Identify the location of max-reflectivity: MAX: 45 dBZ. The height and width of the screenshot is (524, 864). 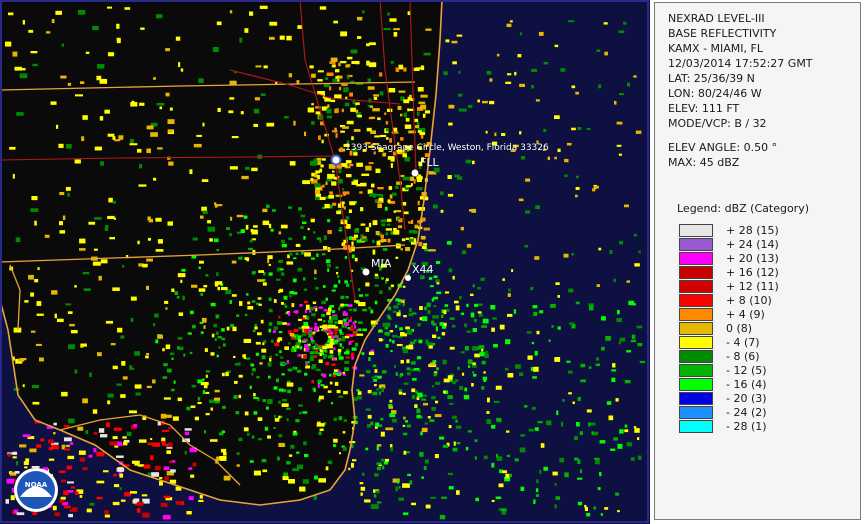
(704, 162).